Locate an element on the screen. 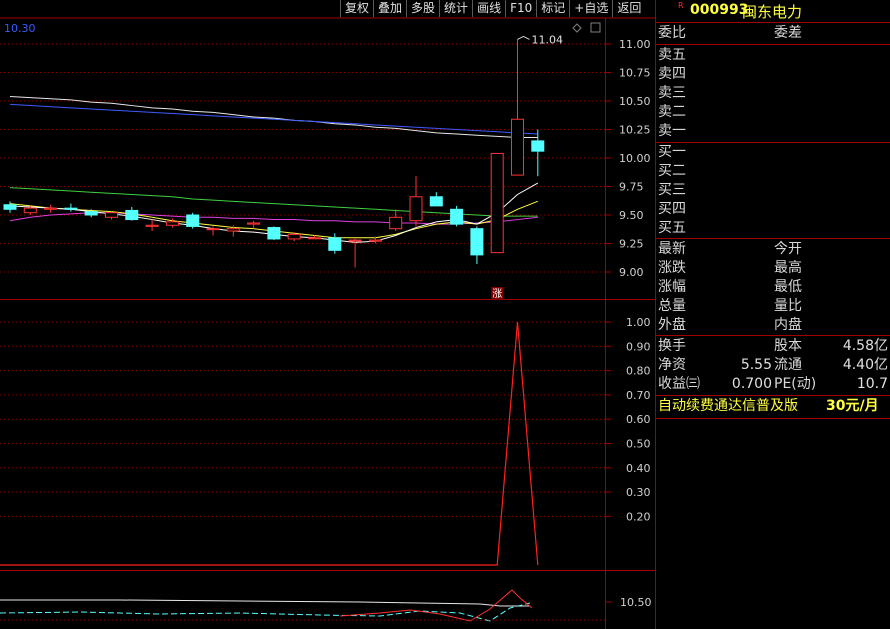 This screenshot has width=890, height=629. net-asset-label: 净资 is located at coordinates (672, 365).